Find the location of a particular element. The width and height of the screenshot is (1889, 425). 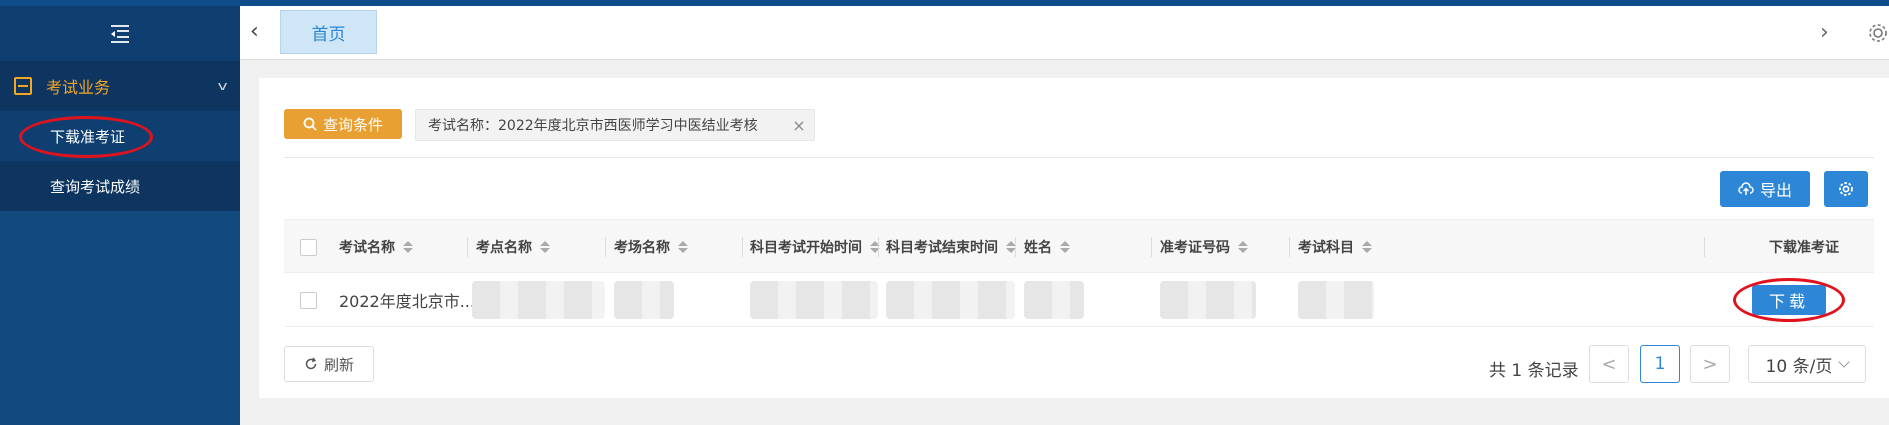

sidebar-submenu: 下载准考证 查询考试成绩 is located at coordinates (120, 161).